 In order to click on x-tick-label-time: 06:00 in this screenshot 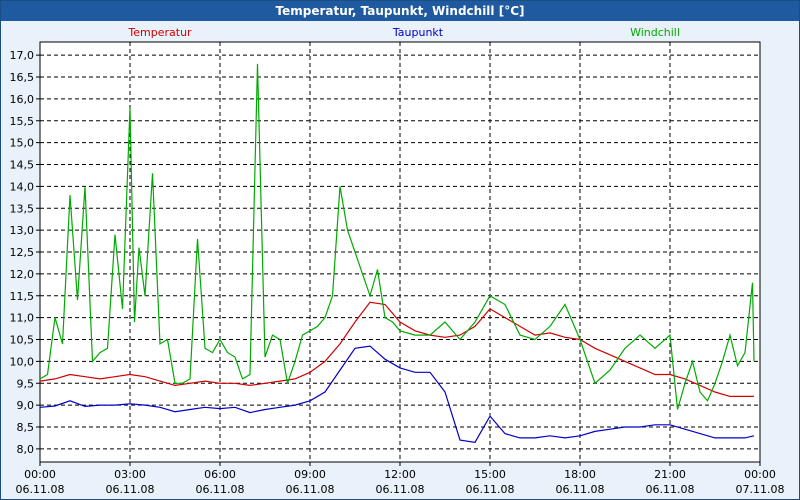, I will do `click(220, 474)`.